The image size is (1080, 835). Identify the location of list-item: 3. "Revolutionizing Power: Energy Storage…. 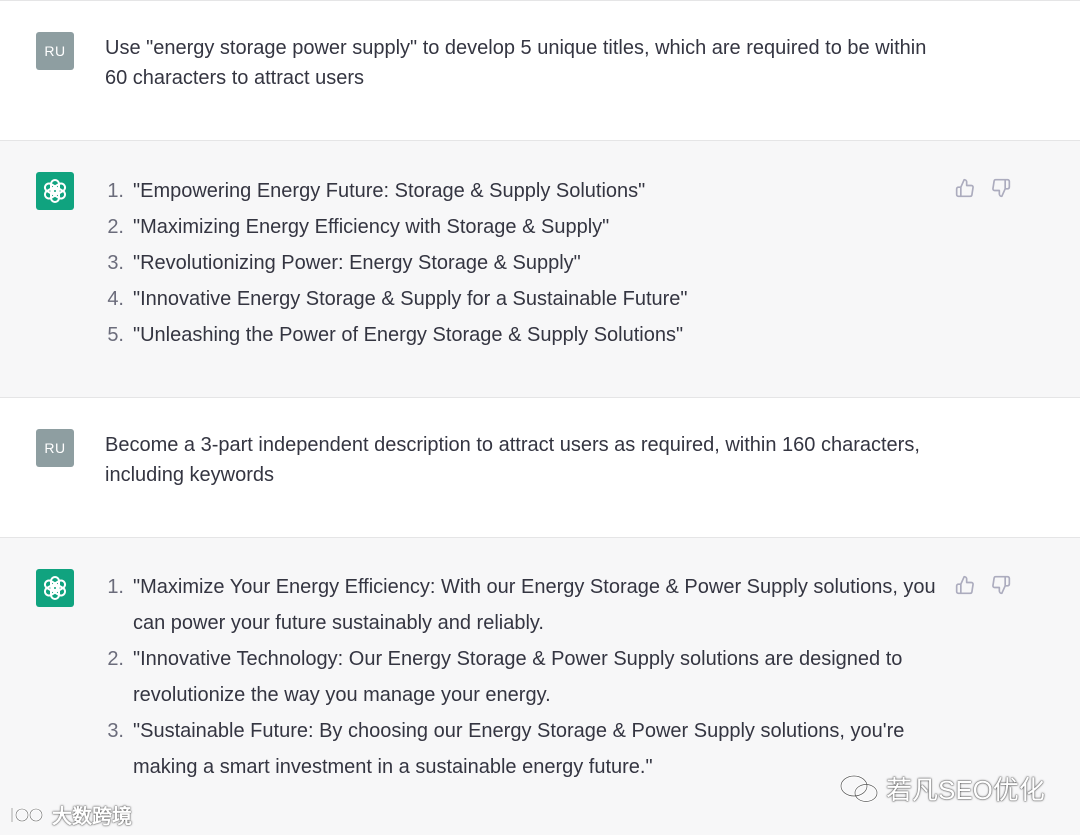
(520, 263).